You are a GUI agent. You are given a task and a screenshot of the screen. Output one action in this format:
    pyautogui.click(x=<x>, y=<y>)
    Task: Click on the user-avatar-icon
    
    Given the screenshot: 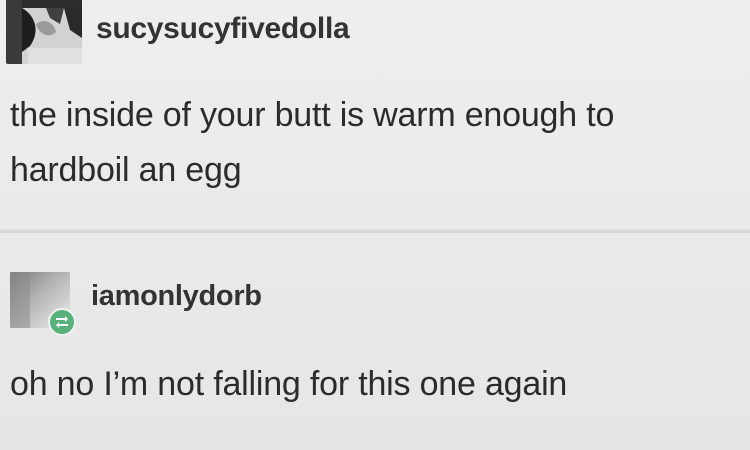 What is the action you would take?
    pyautogui.click(x=44, y=32)
    